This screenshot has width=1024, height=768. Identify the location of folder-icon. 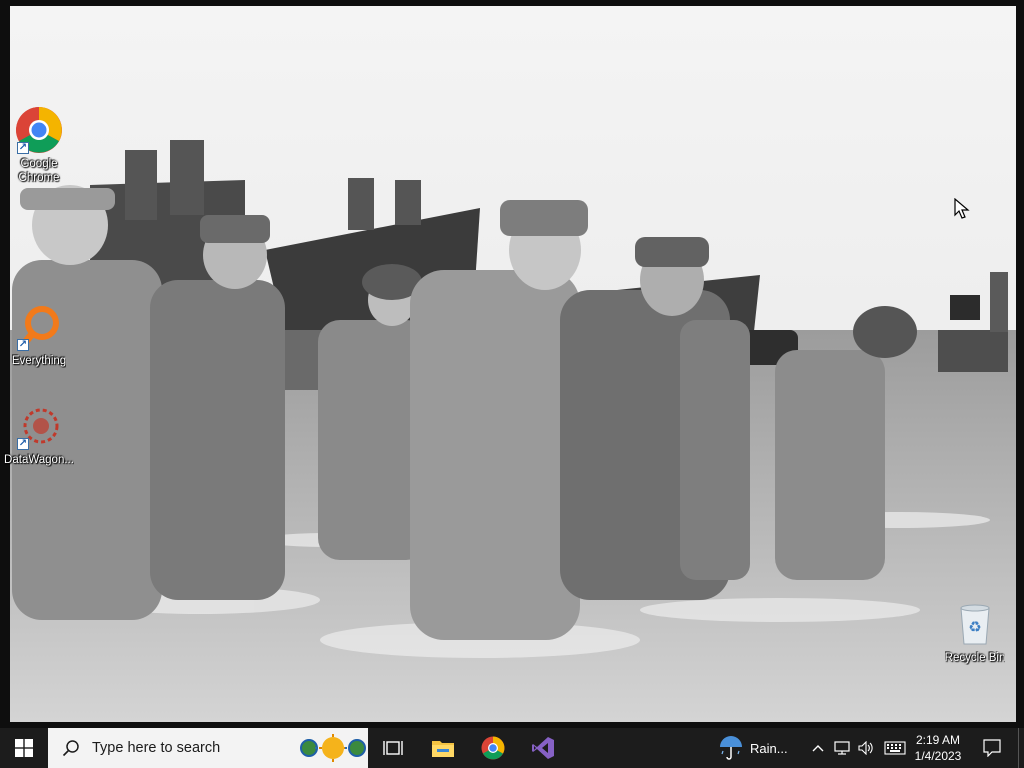
(443, 749).